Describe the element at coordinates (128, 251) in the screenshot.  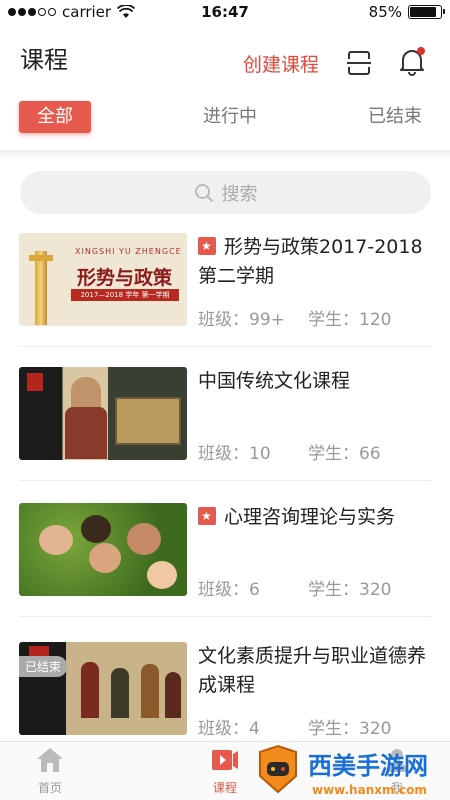
I see `thumb-pinyin: XINGSHI YU ZHENGCE` at that location.